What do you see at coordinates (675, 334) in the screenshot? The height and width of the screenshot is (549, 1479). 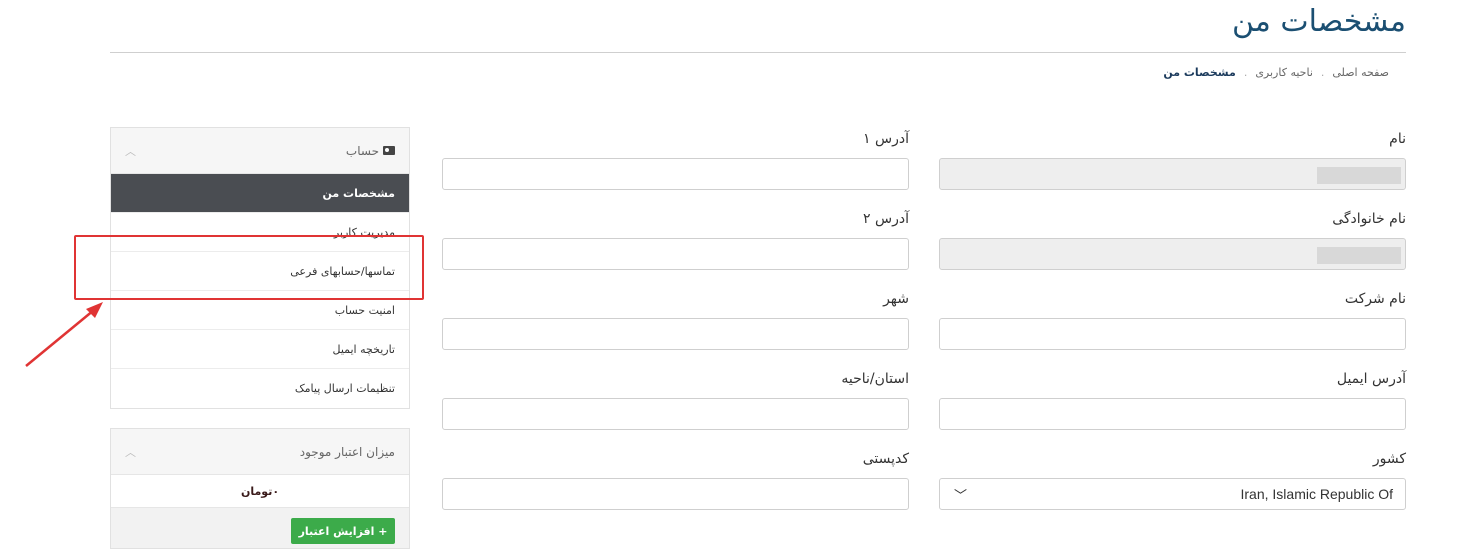 I see `city-input` at bounding box center [675, 334].